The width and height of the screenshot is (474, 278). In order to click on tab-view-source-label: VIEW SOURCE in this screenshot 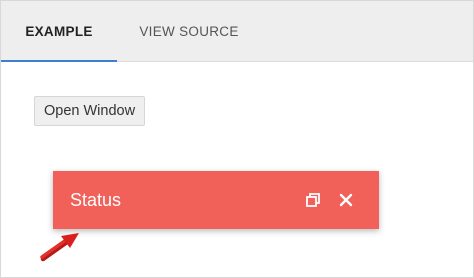, I will do `click(189, 31)`.